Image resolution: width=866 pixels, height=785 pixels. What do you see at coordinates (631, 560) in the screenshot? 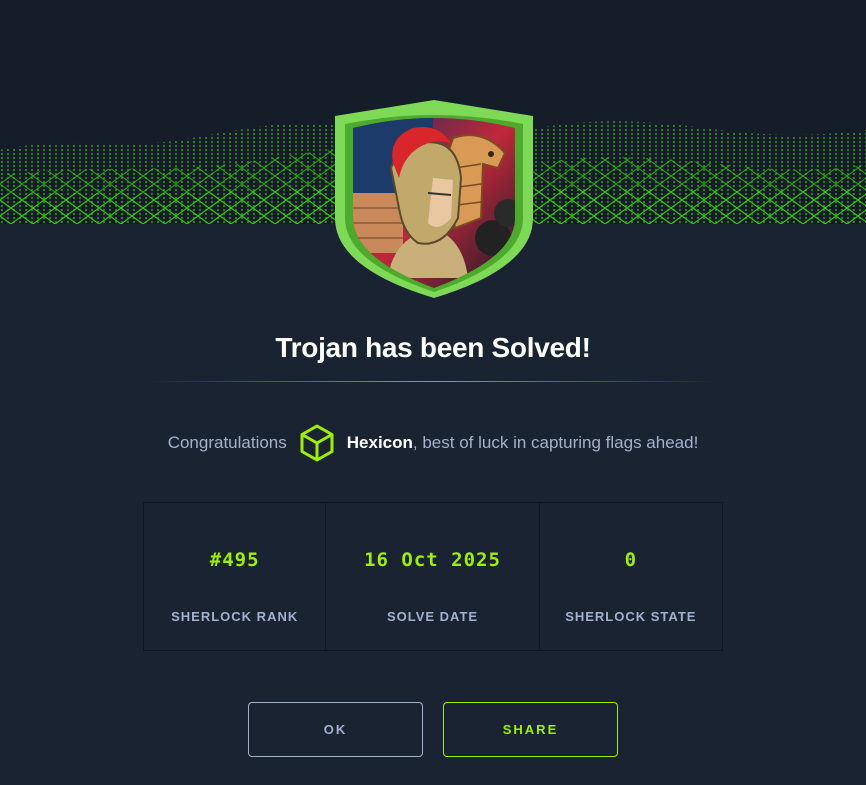
I see `stat-state-value: 0` at bounding box center [631, 560].